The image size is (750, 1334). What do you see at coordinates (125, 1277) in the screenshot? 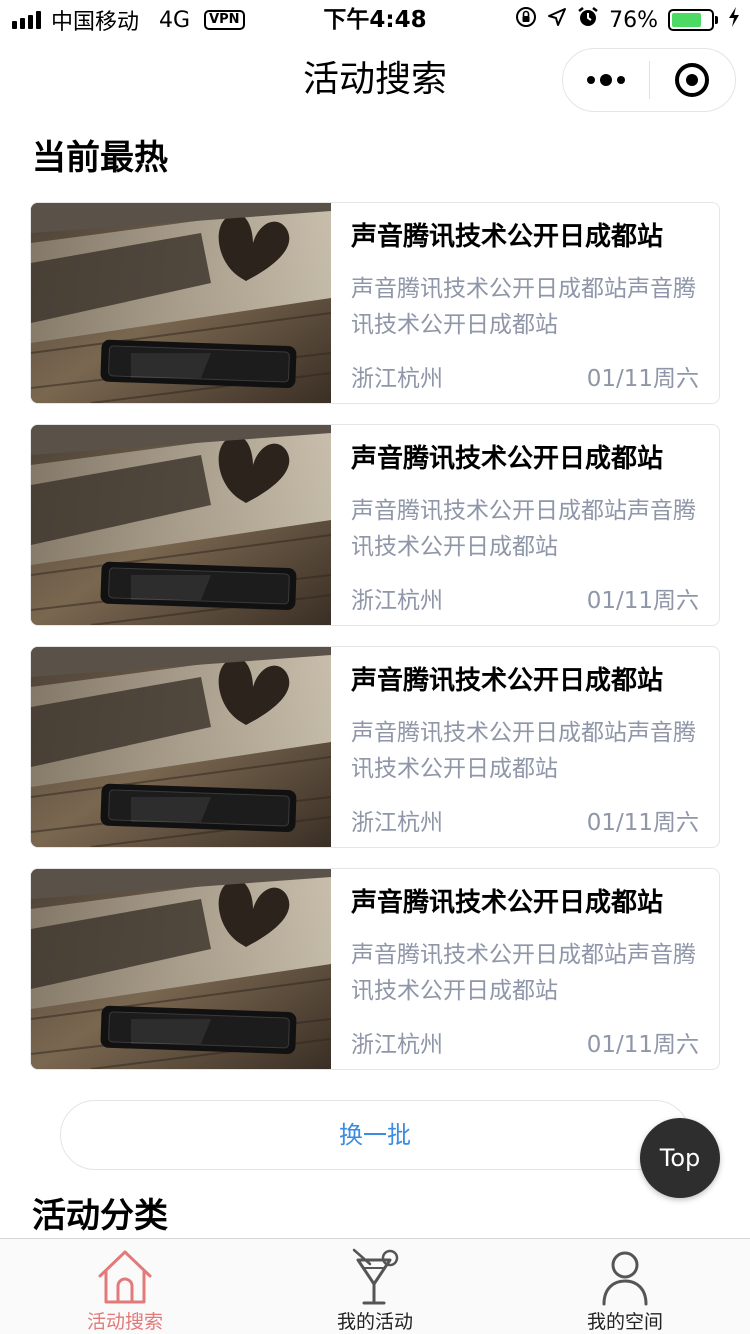
I see `home-icon` at bounding box center [125, 1277].